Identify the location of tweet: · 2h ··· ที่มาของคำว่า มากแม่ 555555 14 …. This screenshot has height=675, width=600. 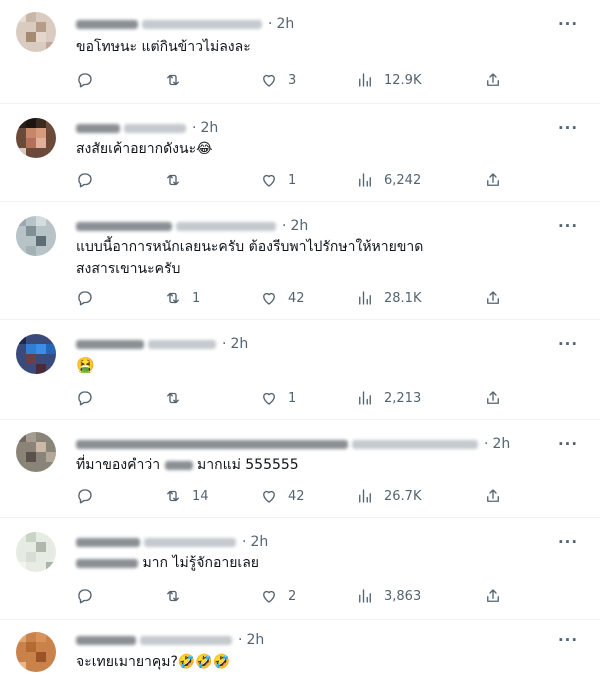
(300, 469).